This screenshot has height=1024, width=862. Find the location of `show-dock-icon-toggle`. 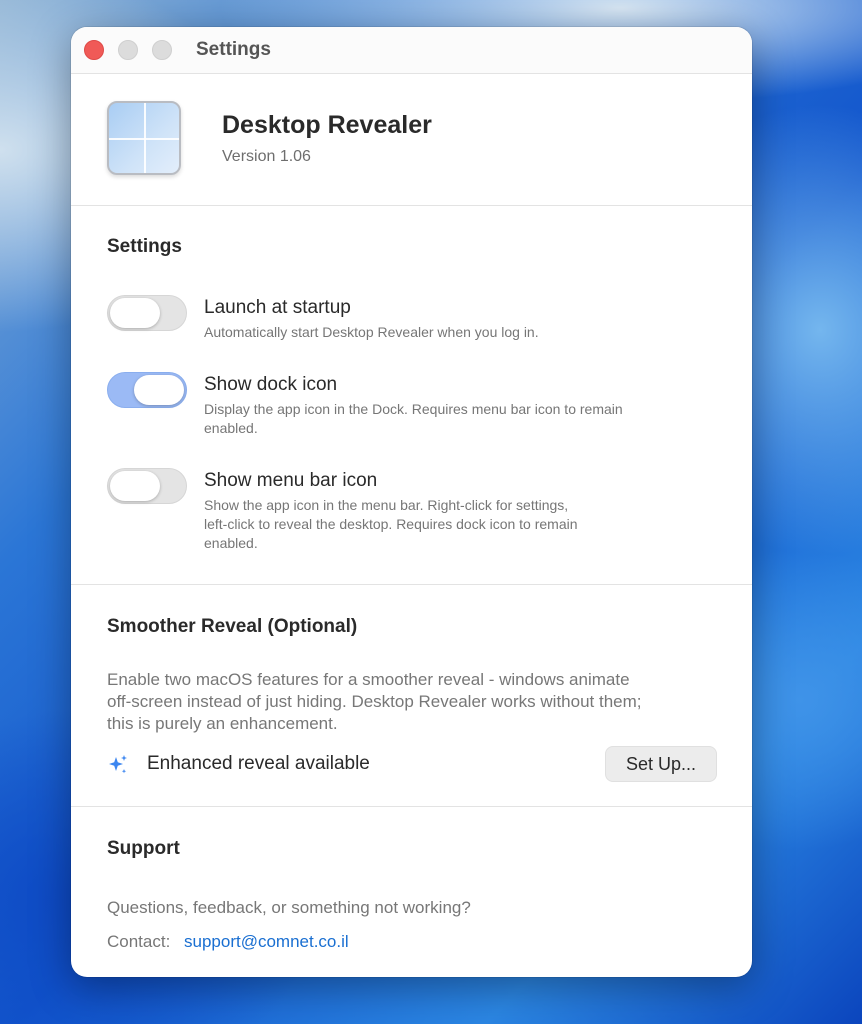

show-dock-icon-toggle is located at coordinates (147, 390).